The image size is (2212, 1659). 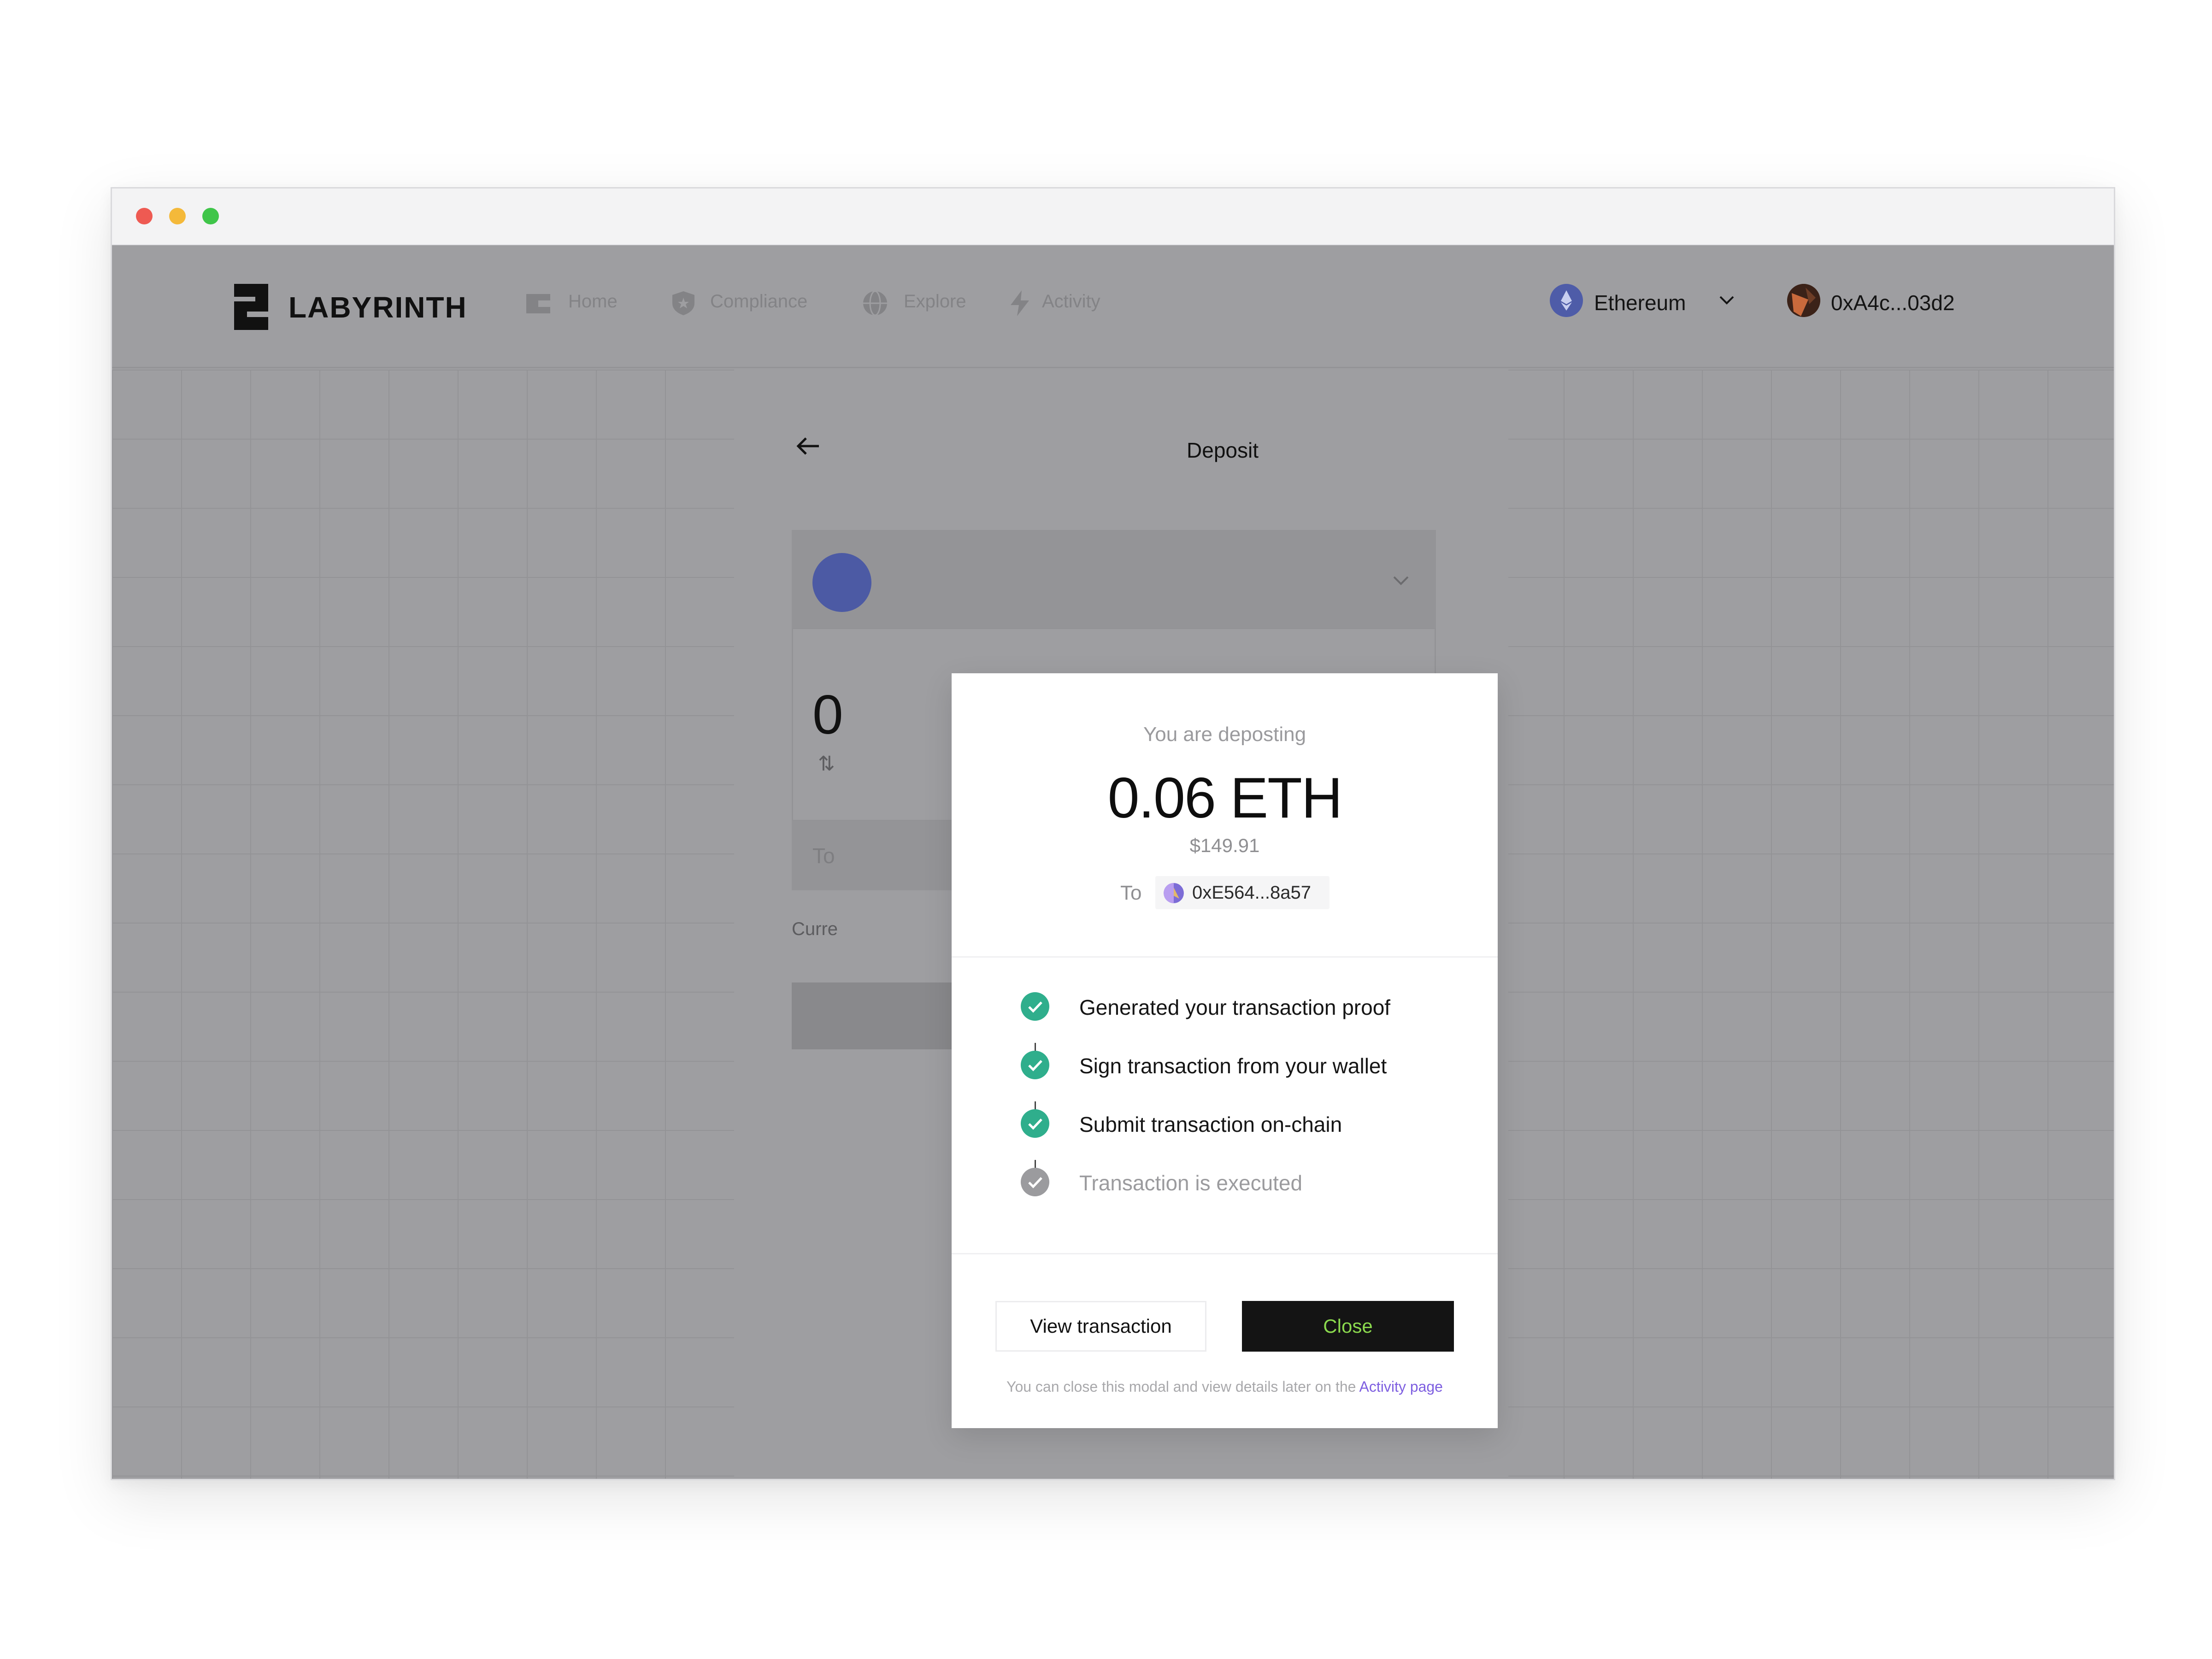 I want to click on window-maximize-button, so click(x=210, y=216).